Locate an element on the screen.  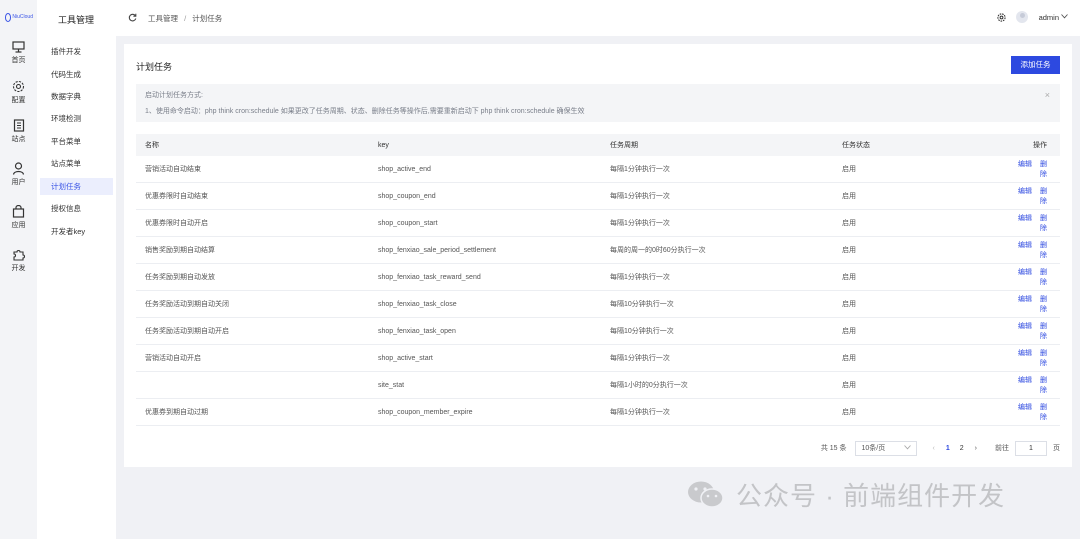
cell-name: 任务奖励活动到期自动开启 is located at coordinates (252, 331).